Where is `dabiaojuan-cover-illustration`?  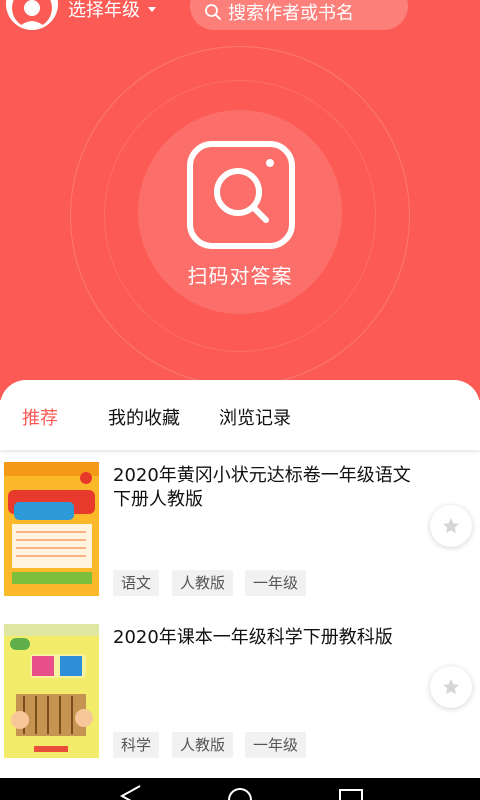 dabiaojuan-cover-illustration is located at coordinates (51, 529).